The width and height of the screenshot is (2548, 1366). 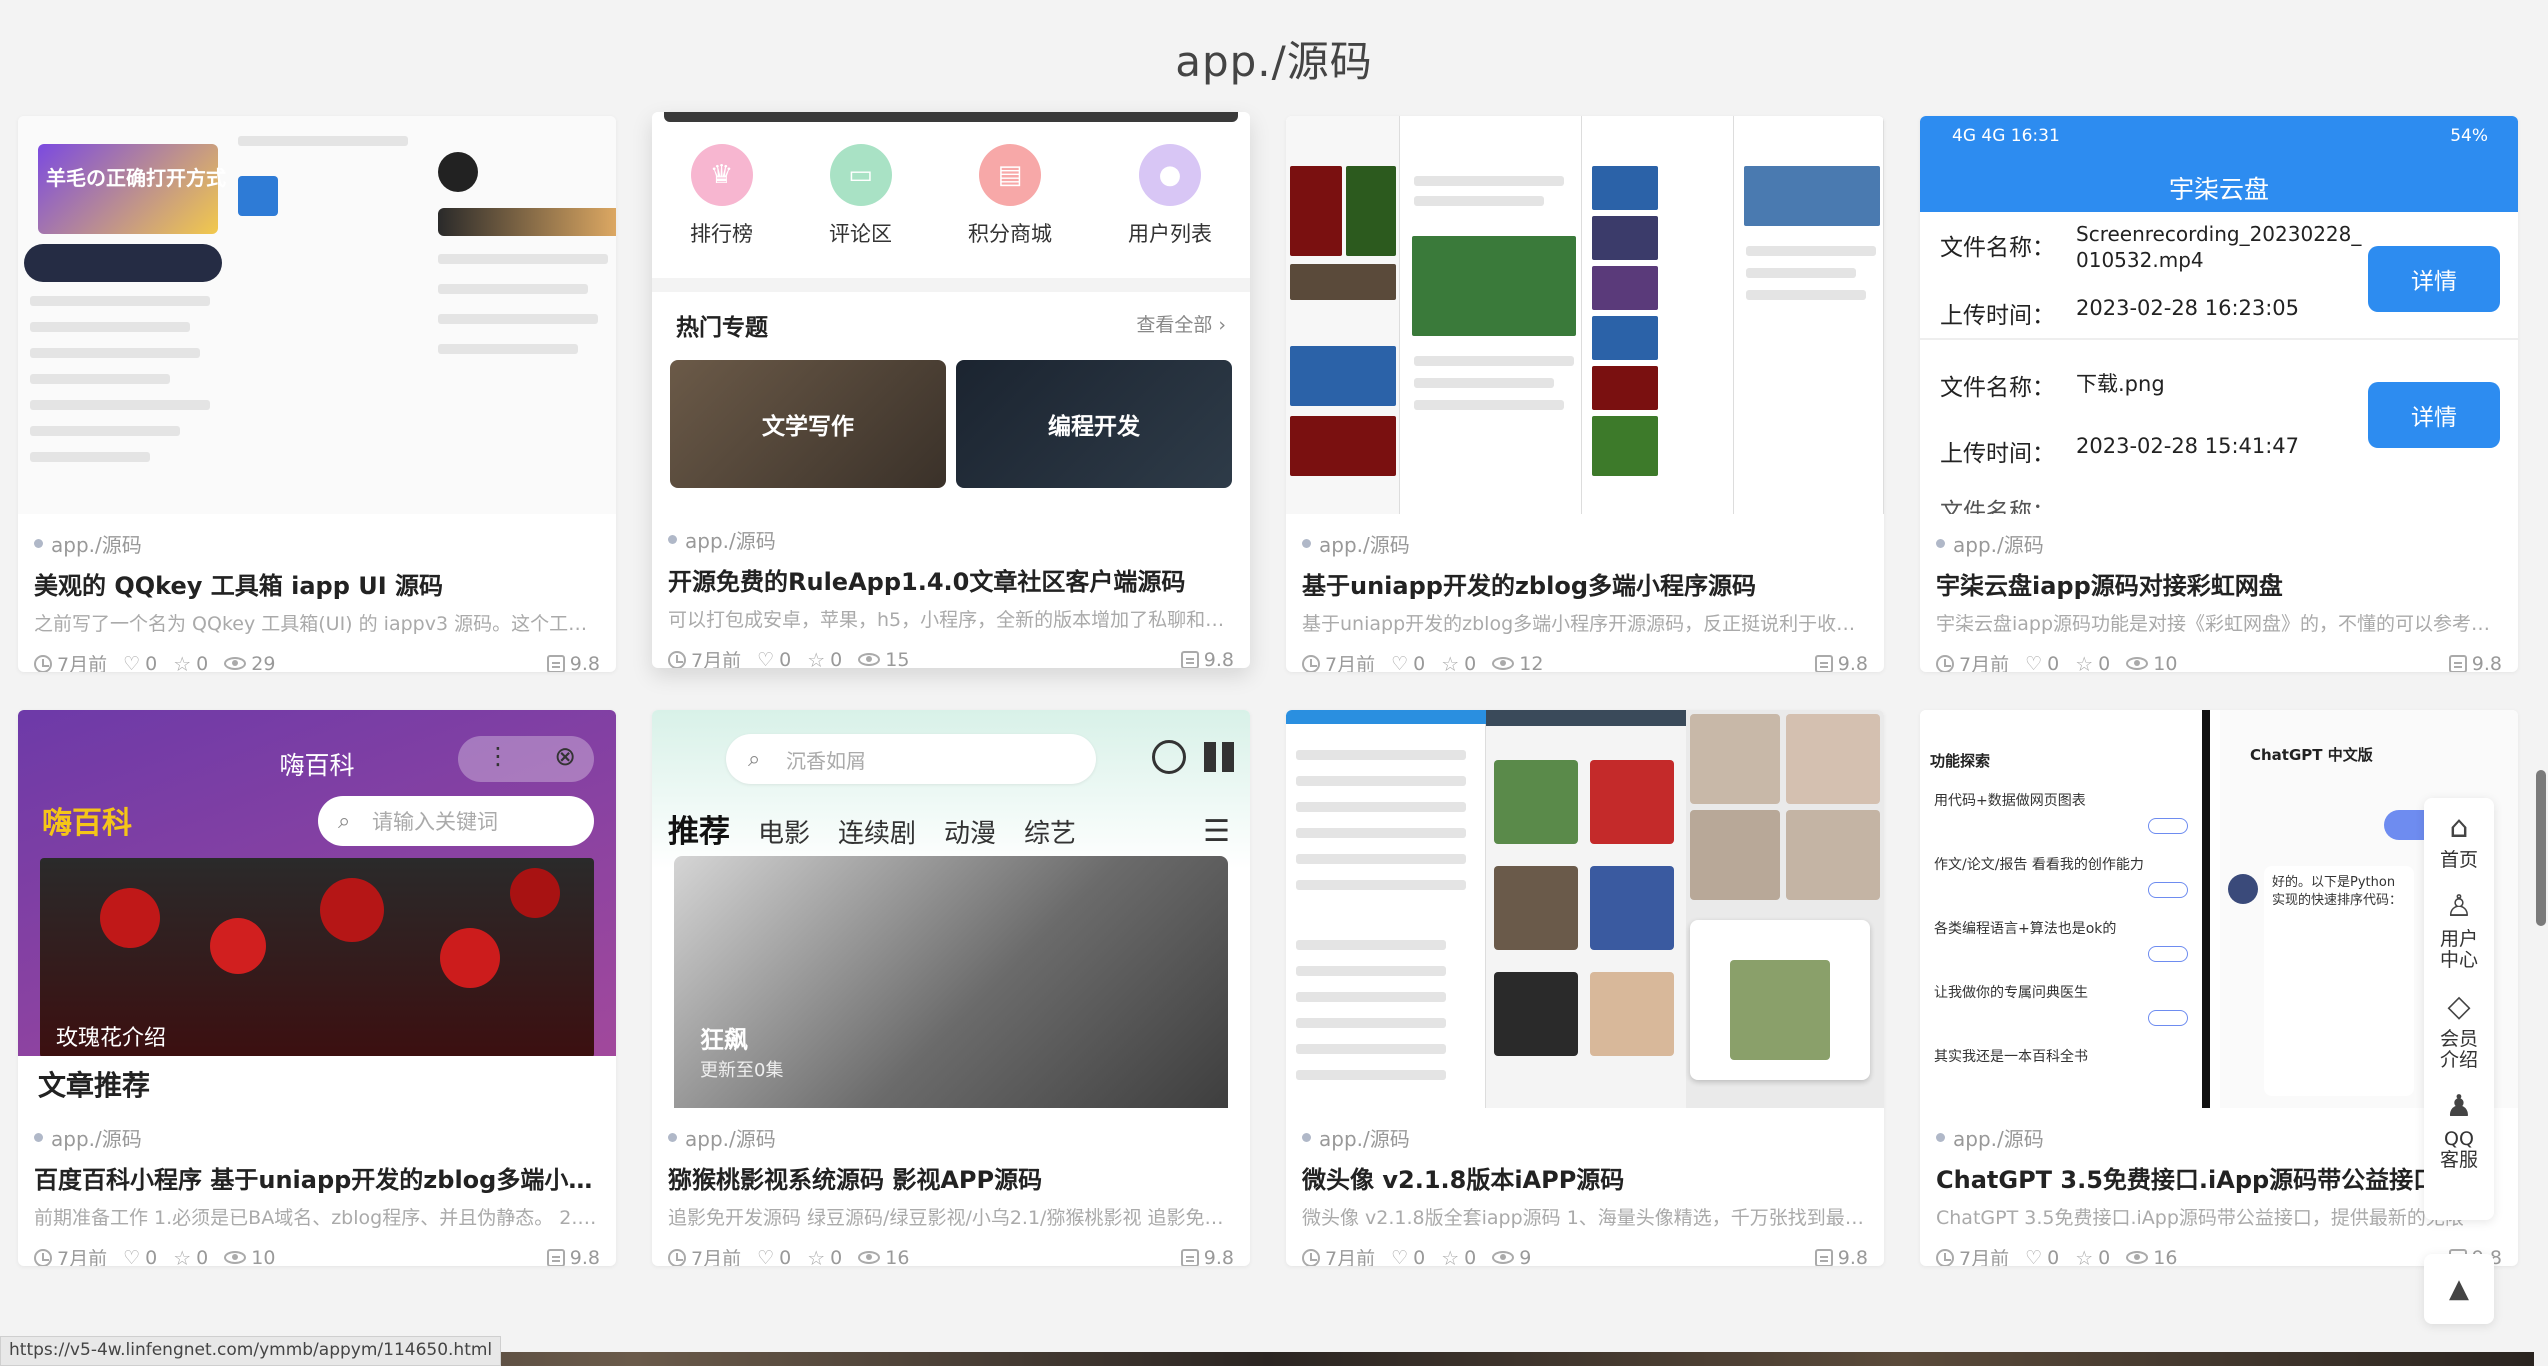 What do you see at coordinates (2219, 339) in the screenshot?
I see `thumbnail-divider` at bounding box center [2219, 339].